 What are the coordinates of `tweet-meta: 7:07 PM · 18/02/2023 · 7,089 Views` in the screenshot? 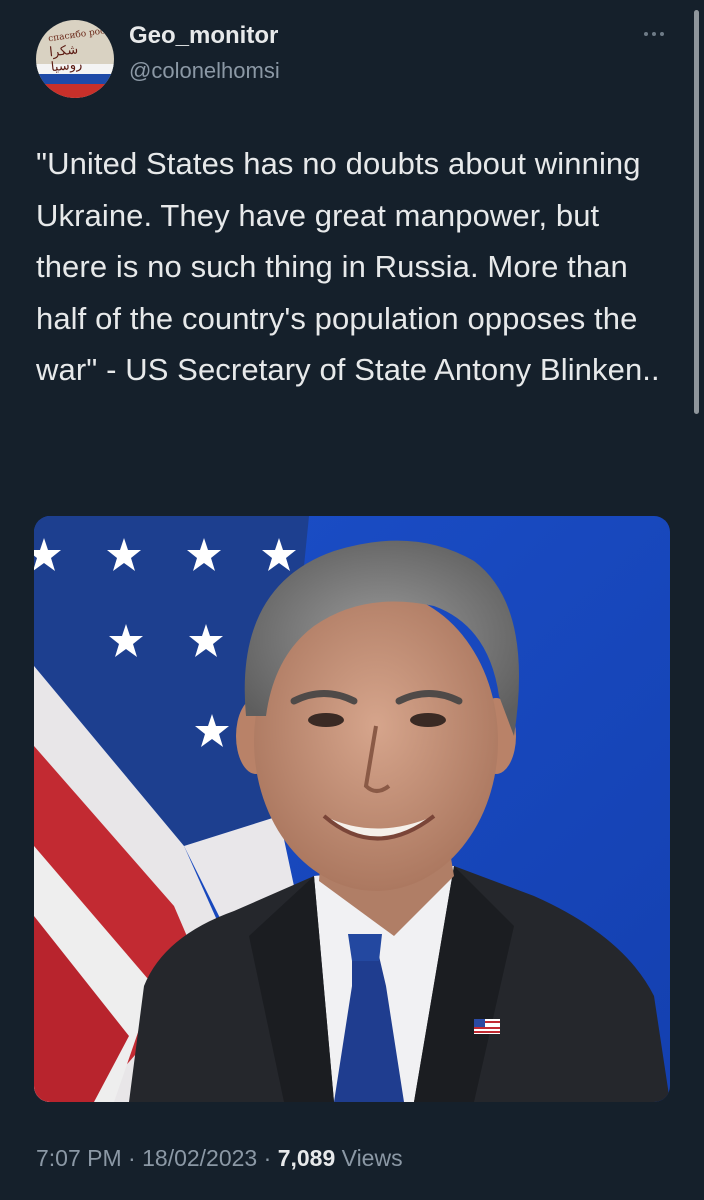 It's located at (219, 1158).